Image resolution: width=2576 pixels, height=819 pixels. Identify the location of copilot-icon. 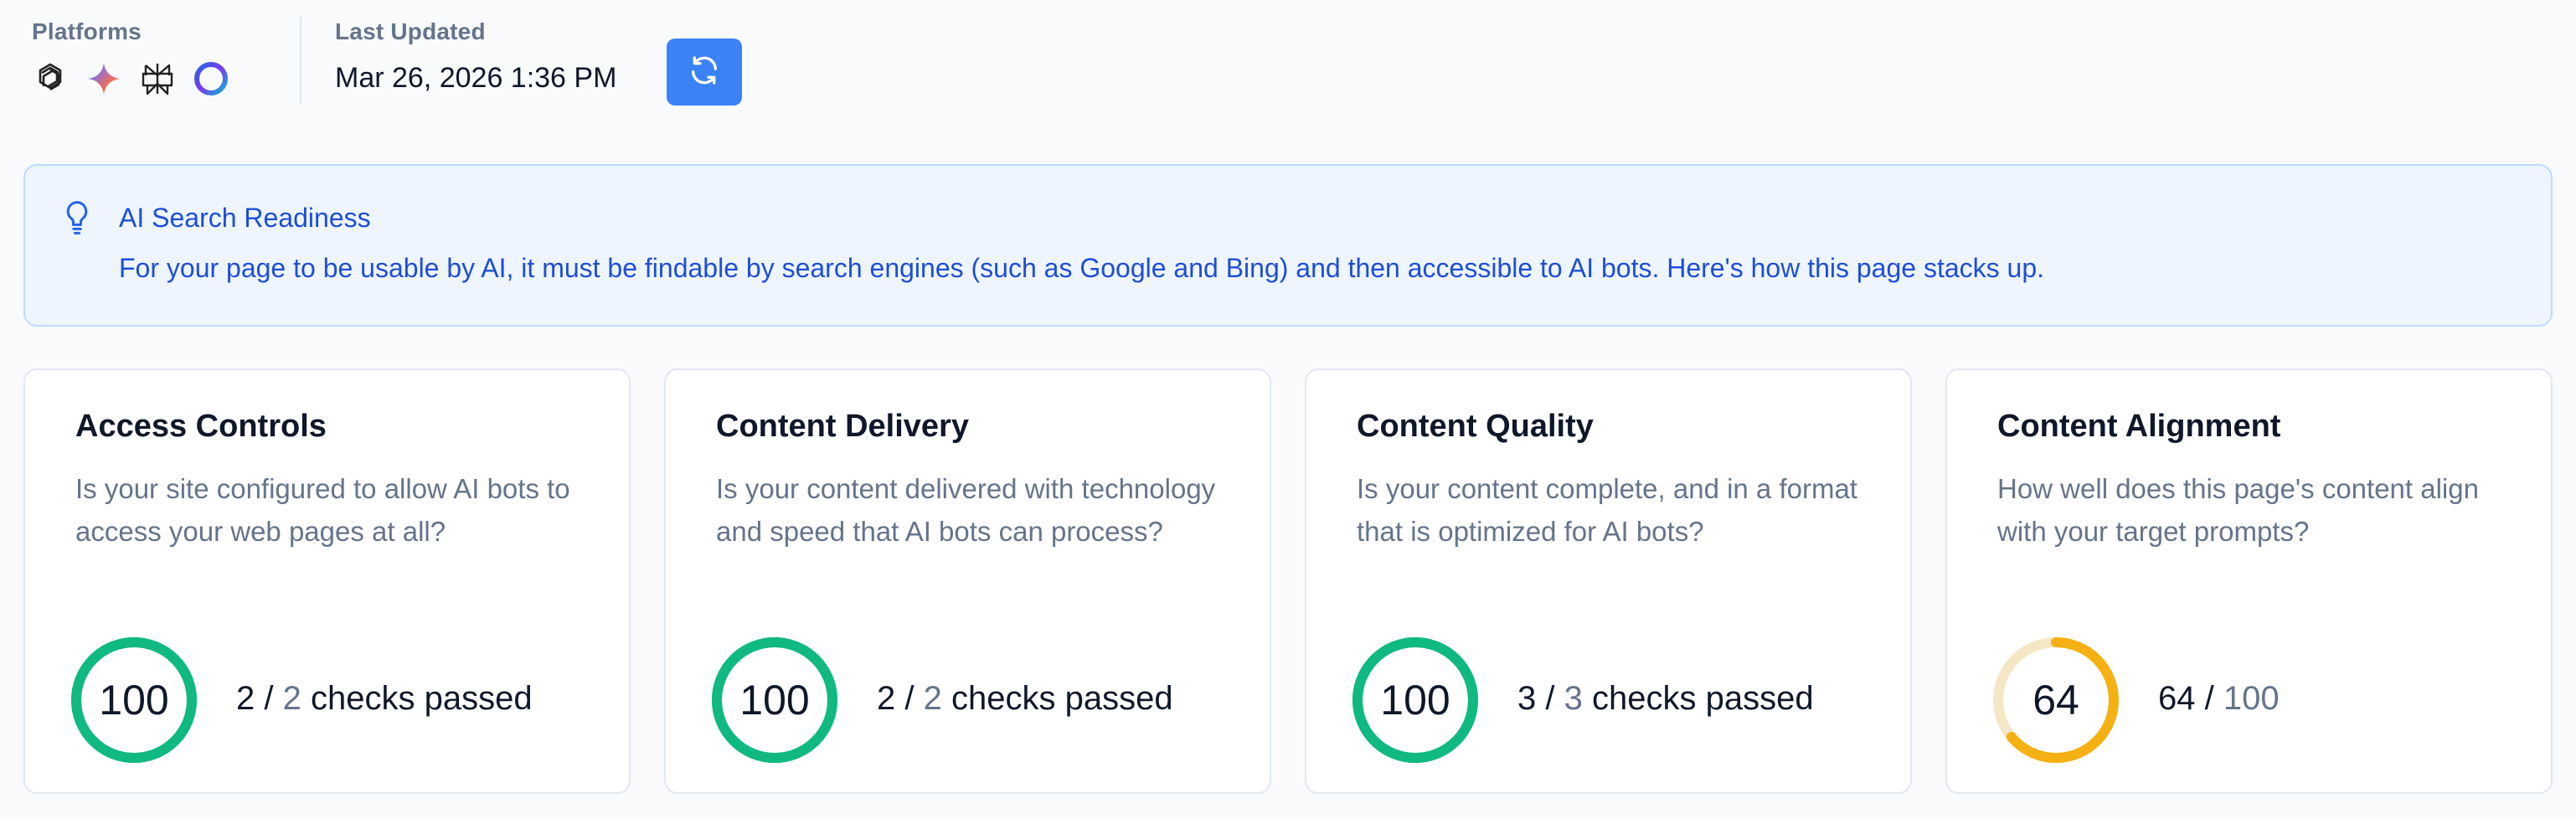
(211, 79).